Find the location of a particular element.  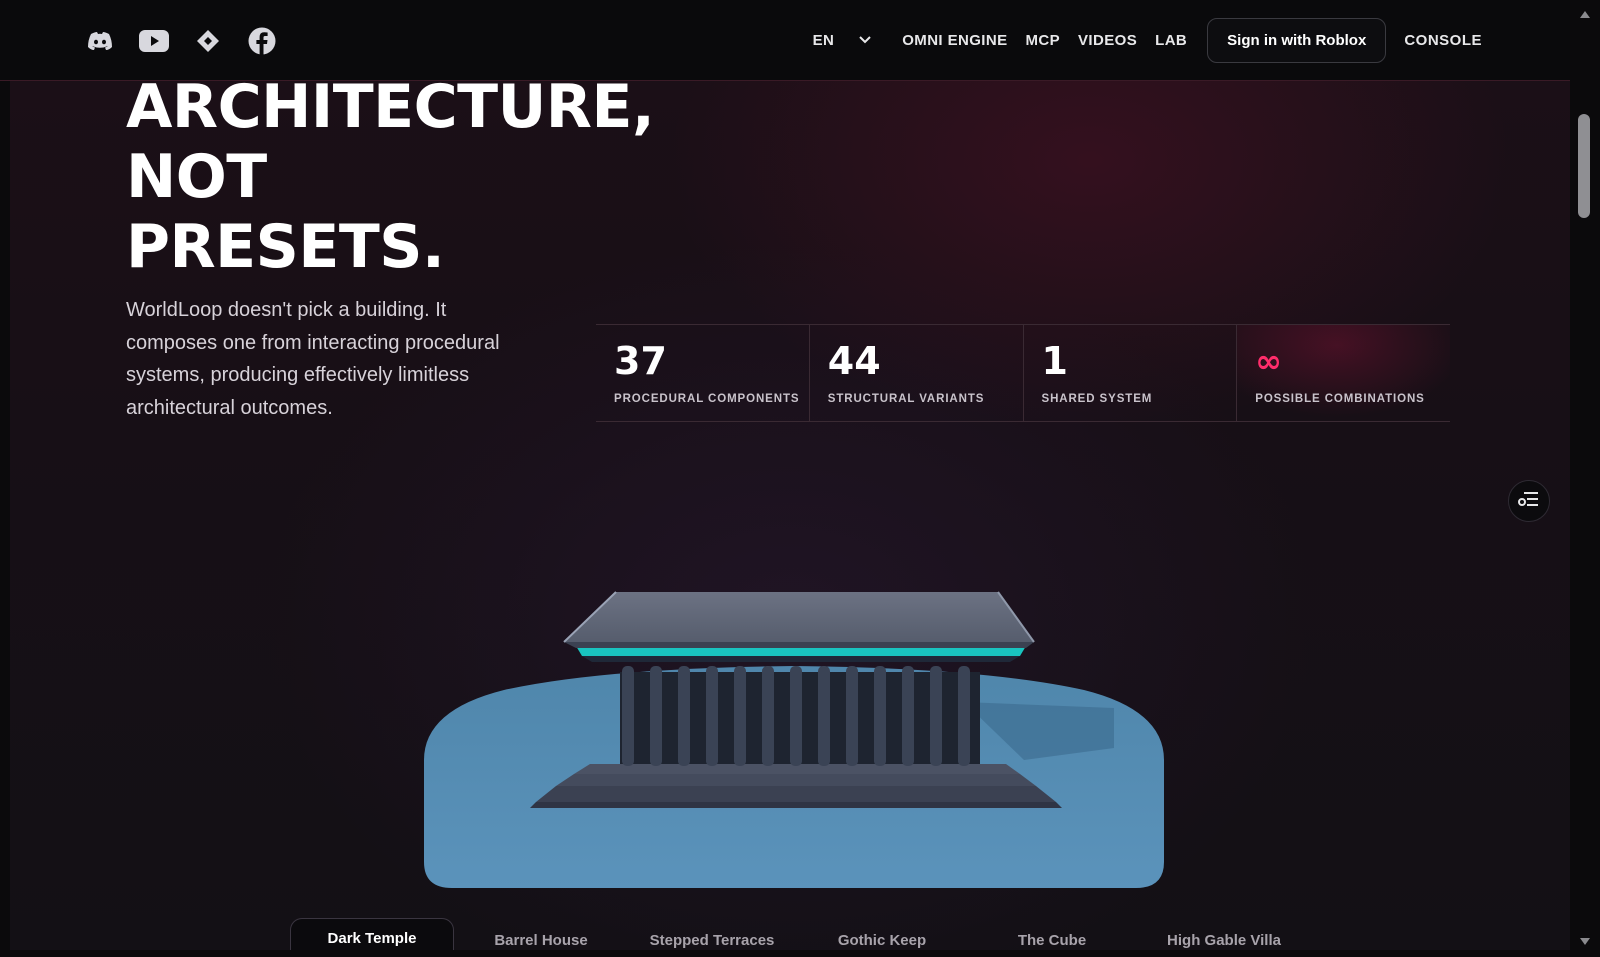

page-scrollbar is located at coordinates (1585, 478).